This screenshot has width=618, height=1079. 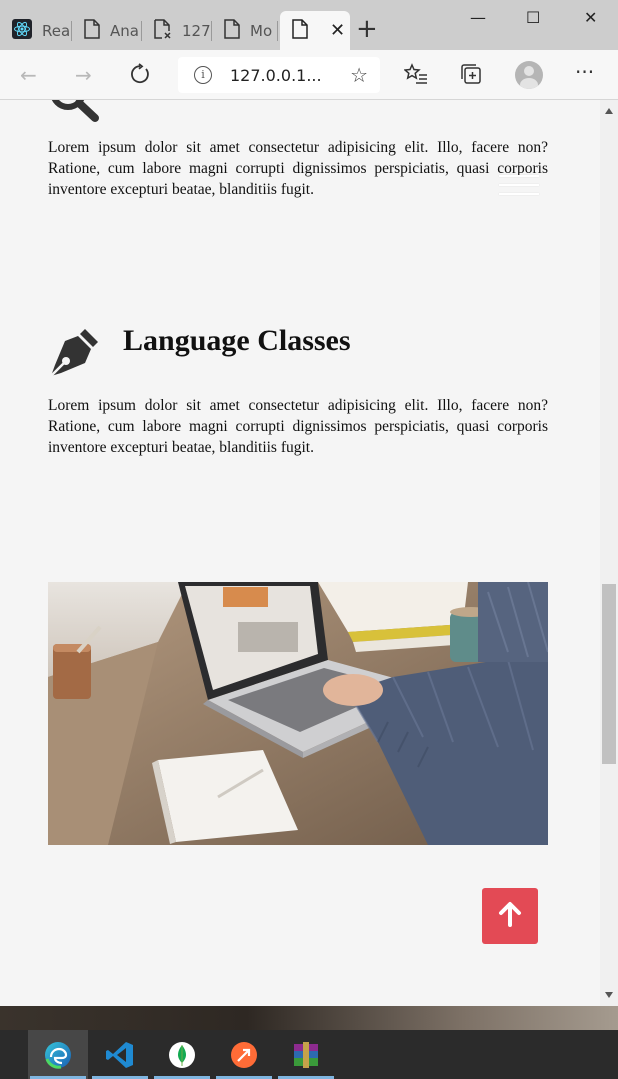 I want to click on broken-page-icon, so click(x=163, y=30).